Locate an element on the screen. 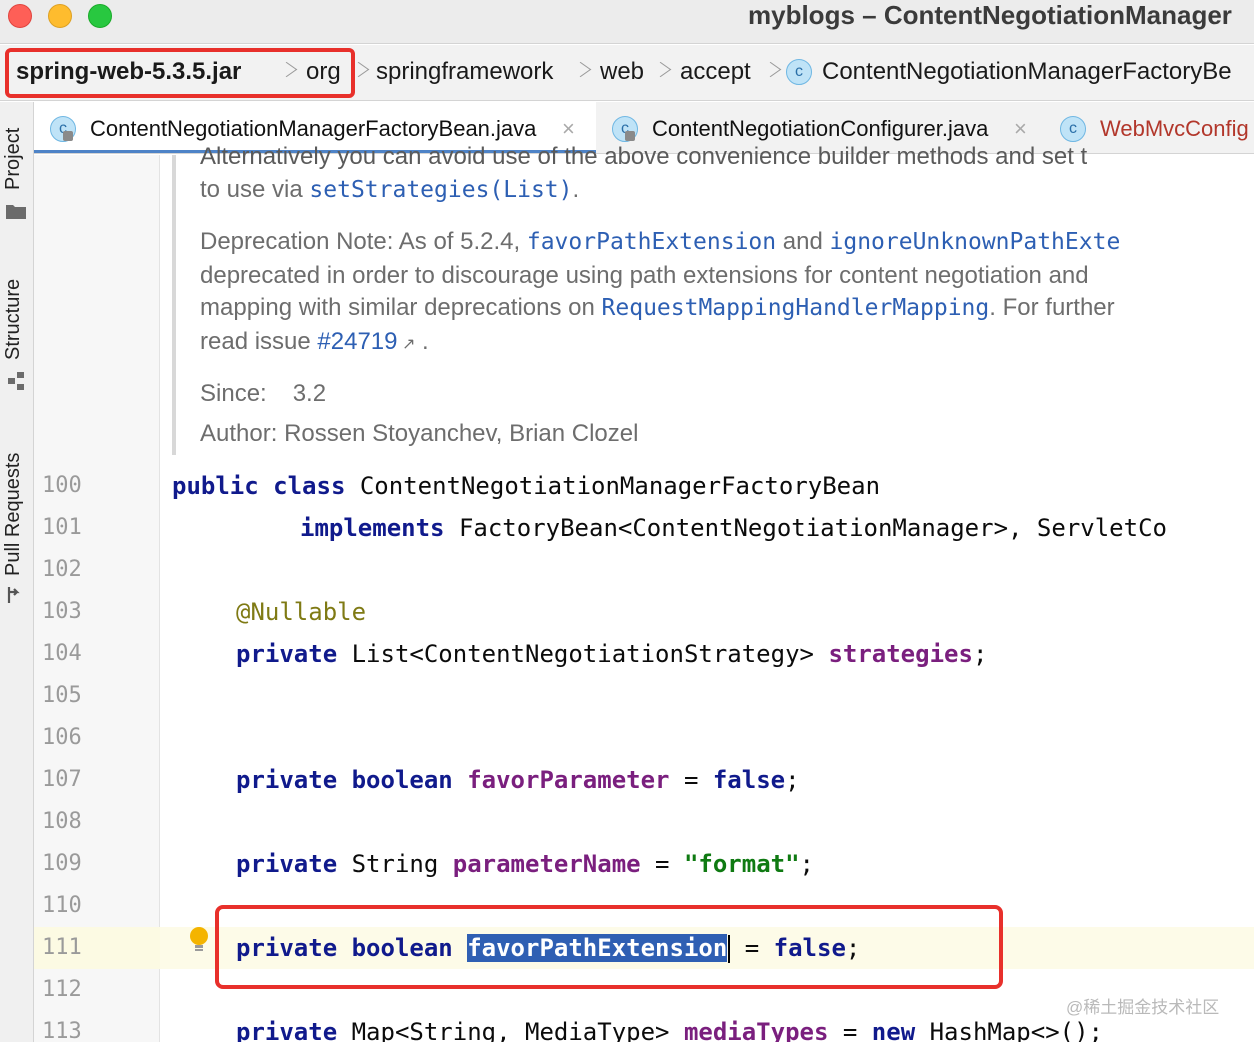 This screenshot has height=1042, width=1254. doc-comment-bar is located at coordinates (174, 305).